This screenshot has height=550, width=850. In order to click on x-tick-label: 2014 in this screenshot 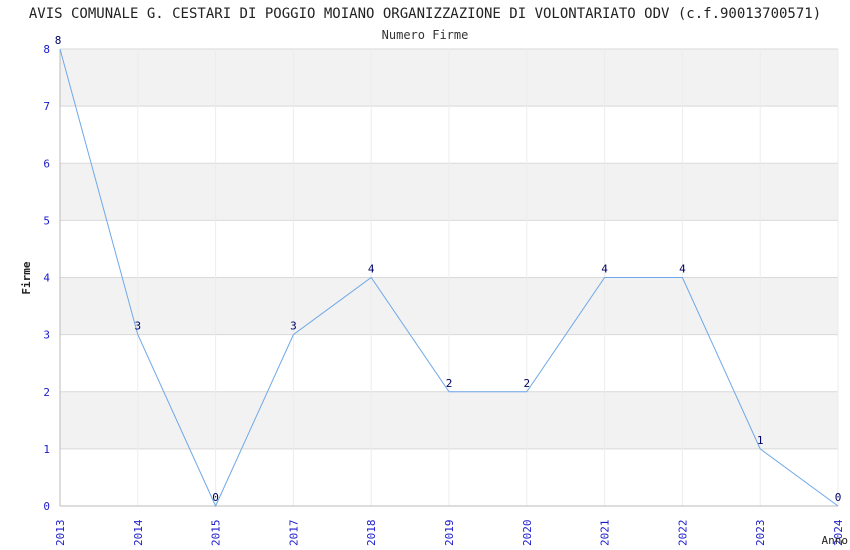, I will do `click(138, 532)`.